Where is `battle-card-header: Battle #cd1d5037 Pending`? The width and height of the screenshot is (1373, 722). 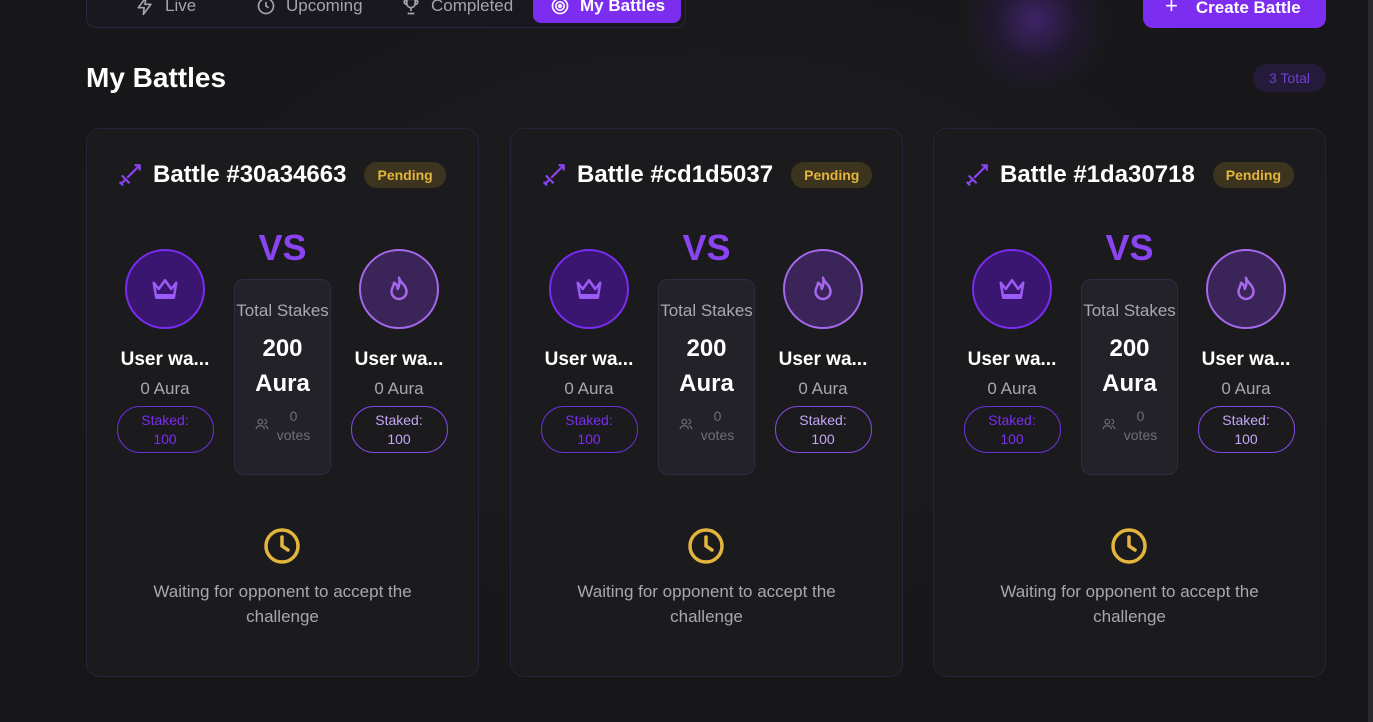 battle-card-header: Battle #cd1d5037 Pending is located at coordinates (707, 175).